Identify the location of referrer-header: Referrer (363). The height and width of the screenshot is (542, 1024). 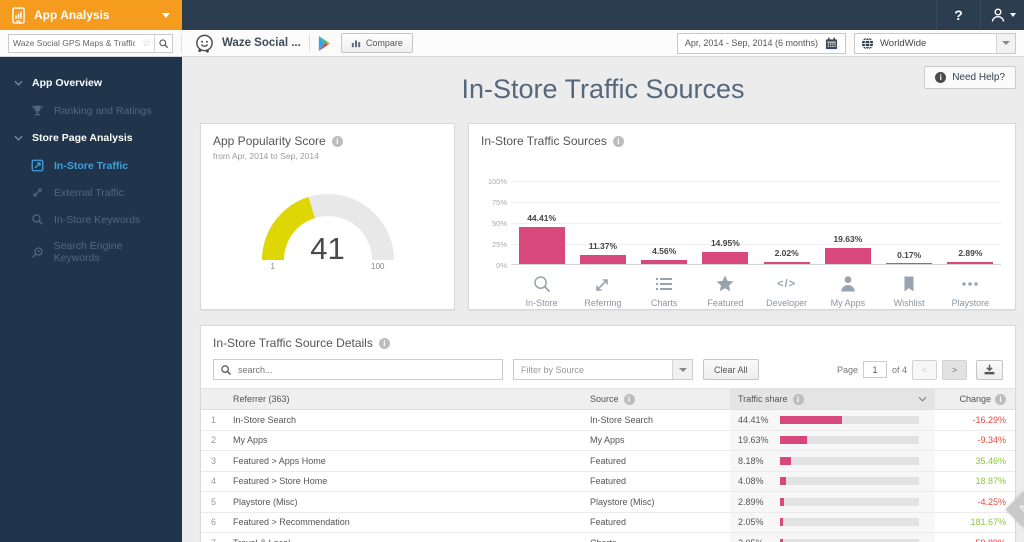
(411, 399).